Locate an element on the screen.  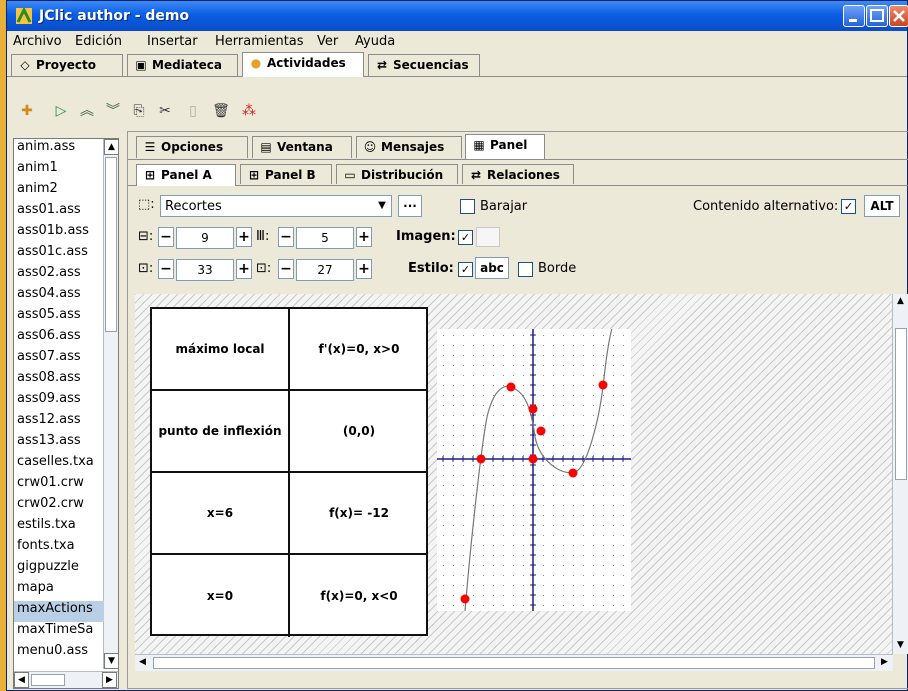
tab-opciones: ☰ Opciones is located at coordinates (192, 147).